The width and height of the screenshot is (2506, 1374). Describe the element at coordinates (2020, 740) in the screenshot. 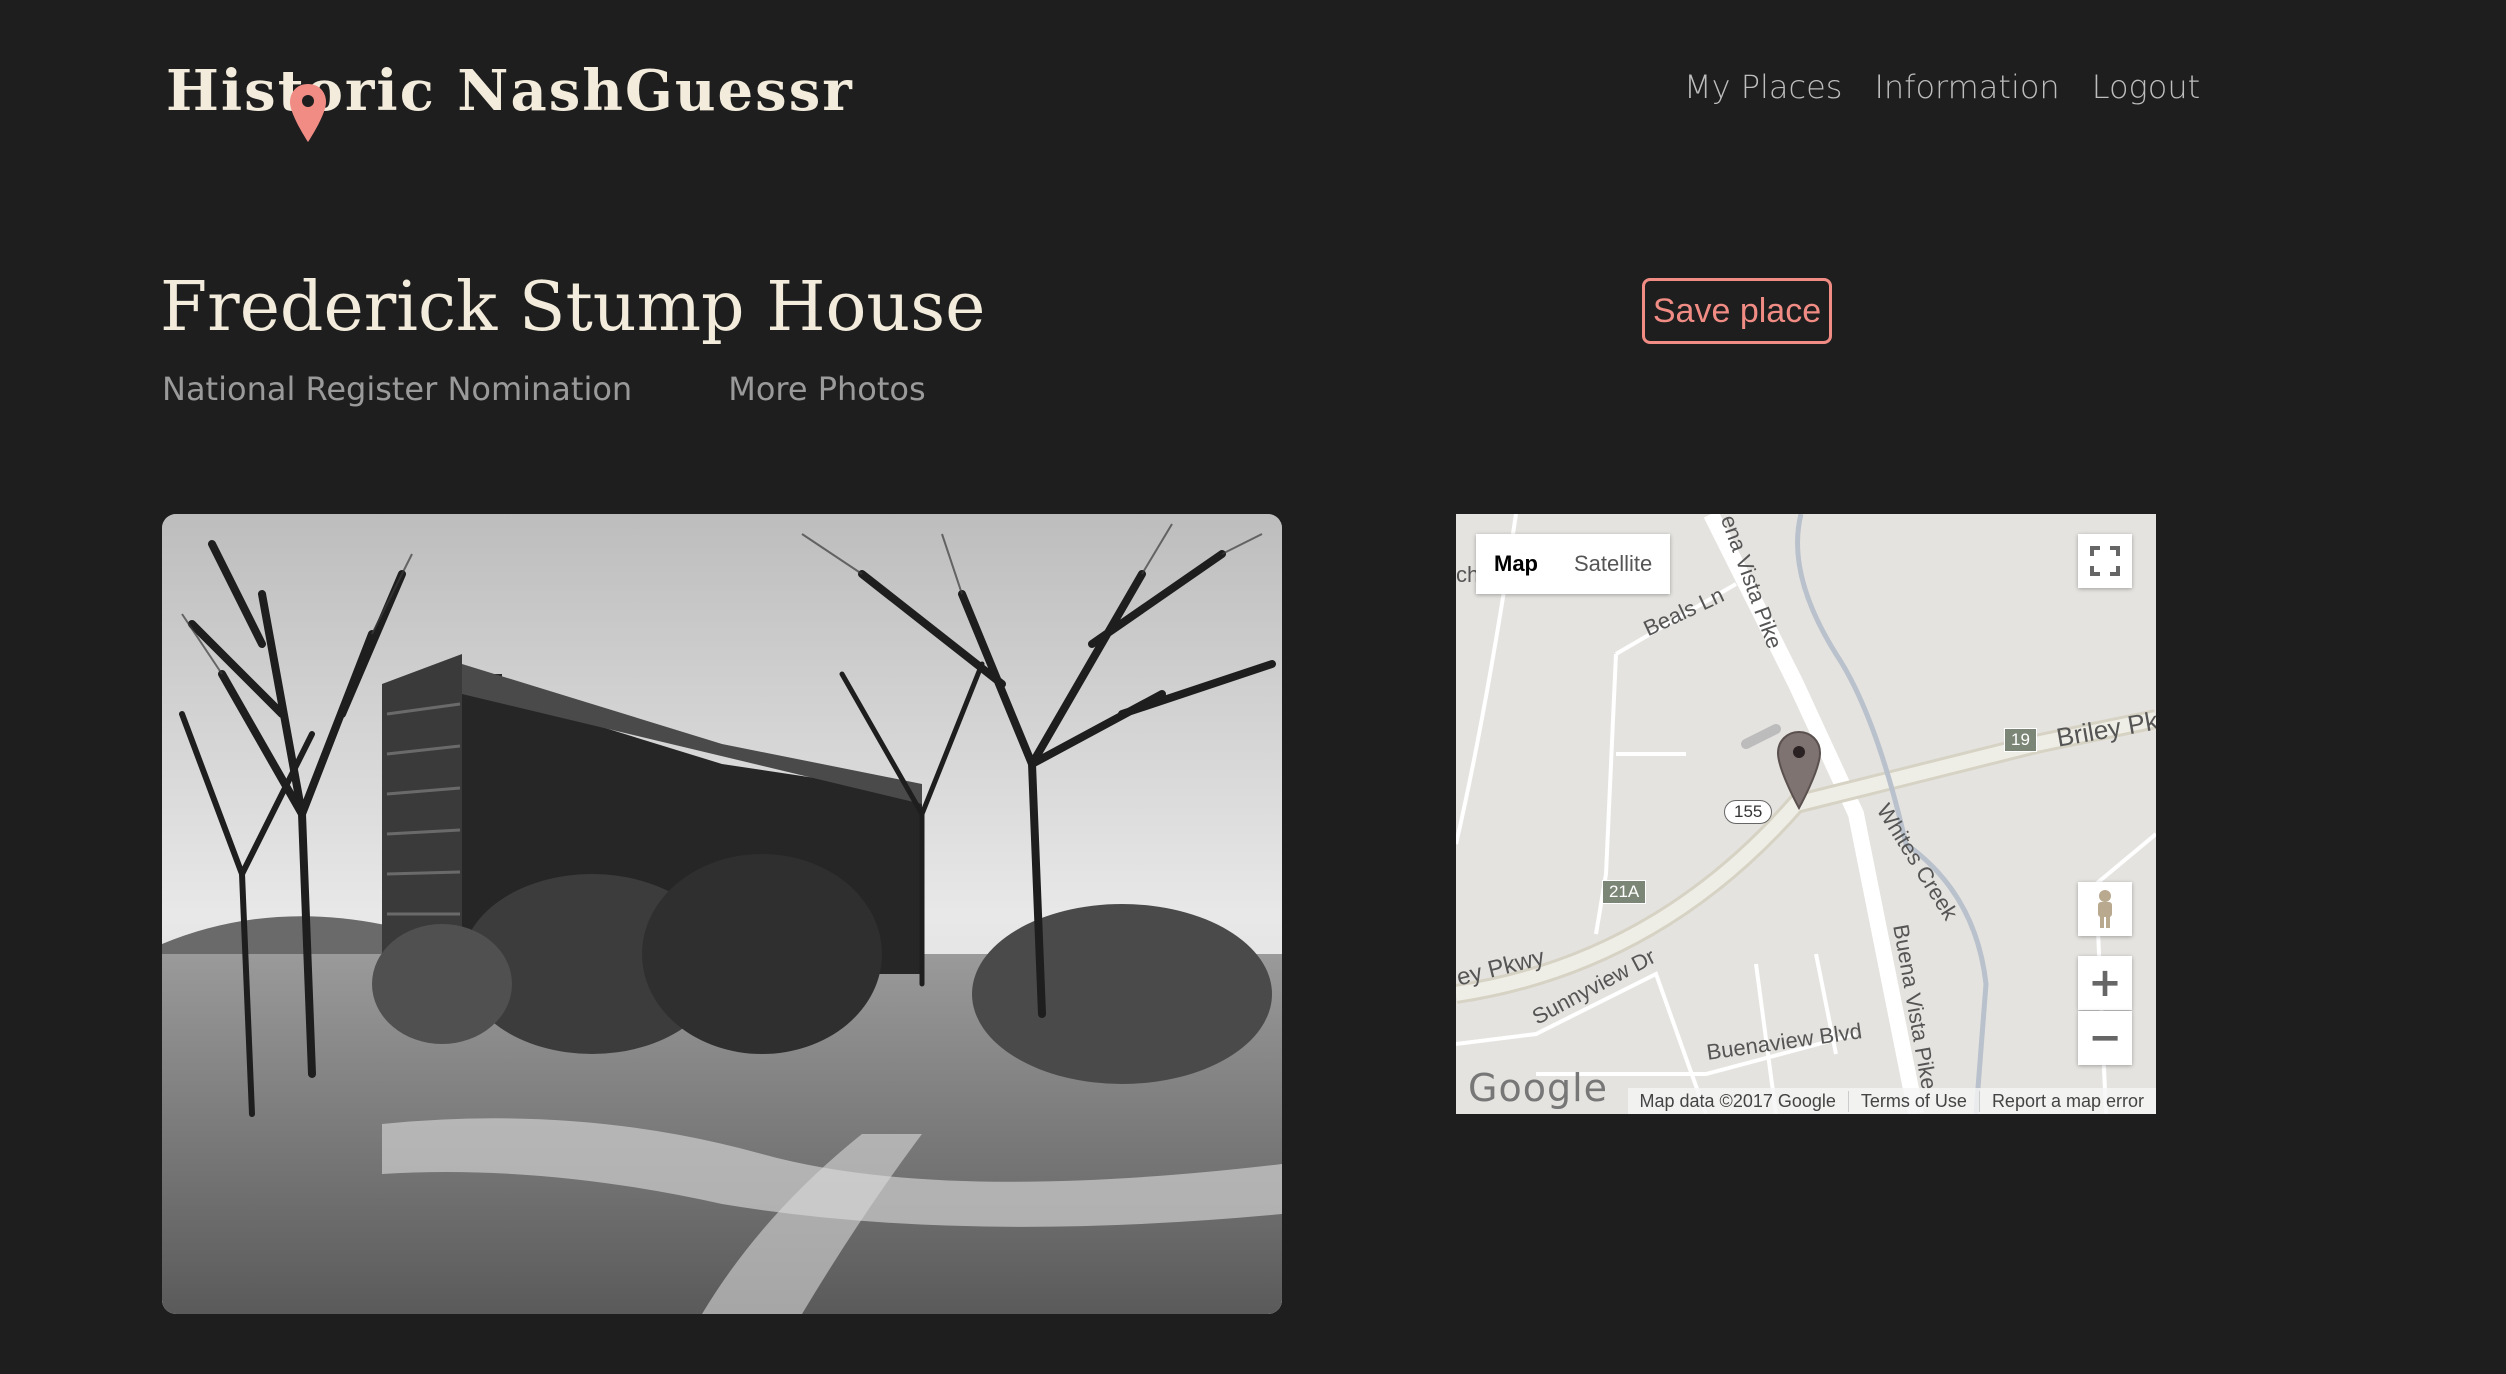

I see `route-shield: 19` at that location.